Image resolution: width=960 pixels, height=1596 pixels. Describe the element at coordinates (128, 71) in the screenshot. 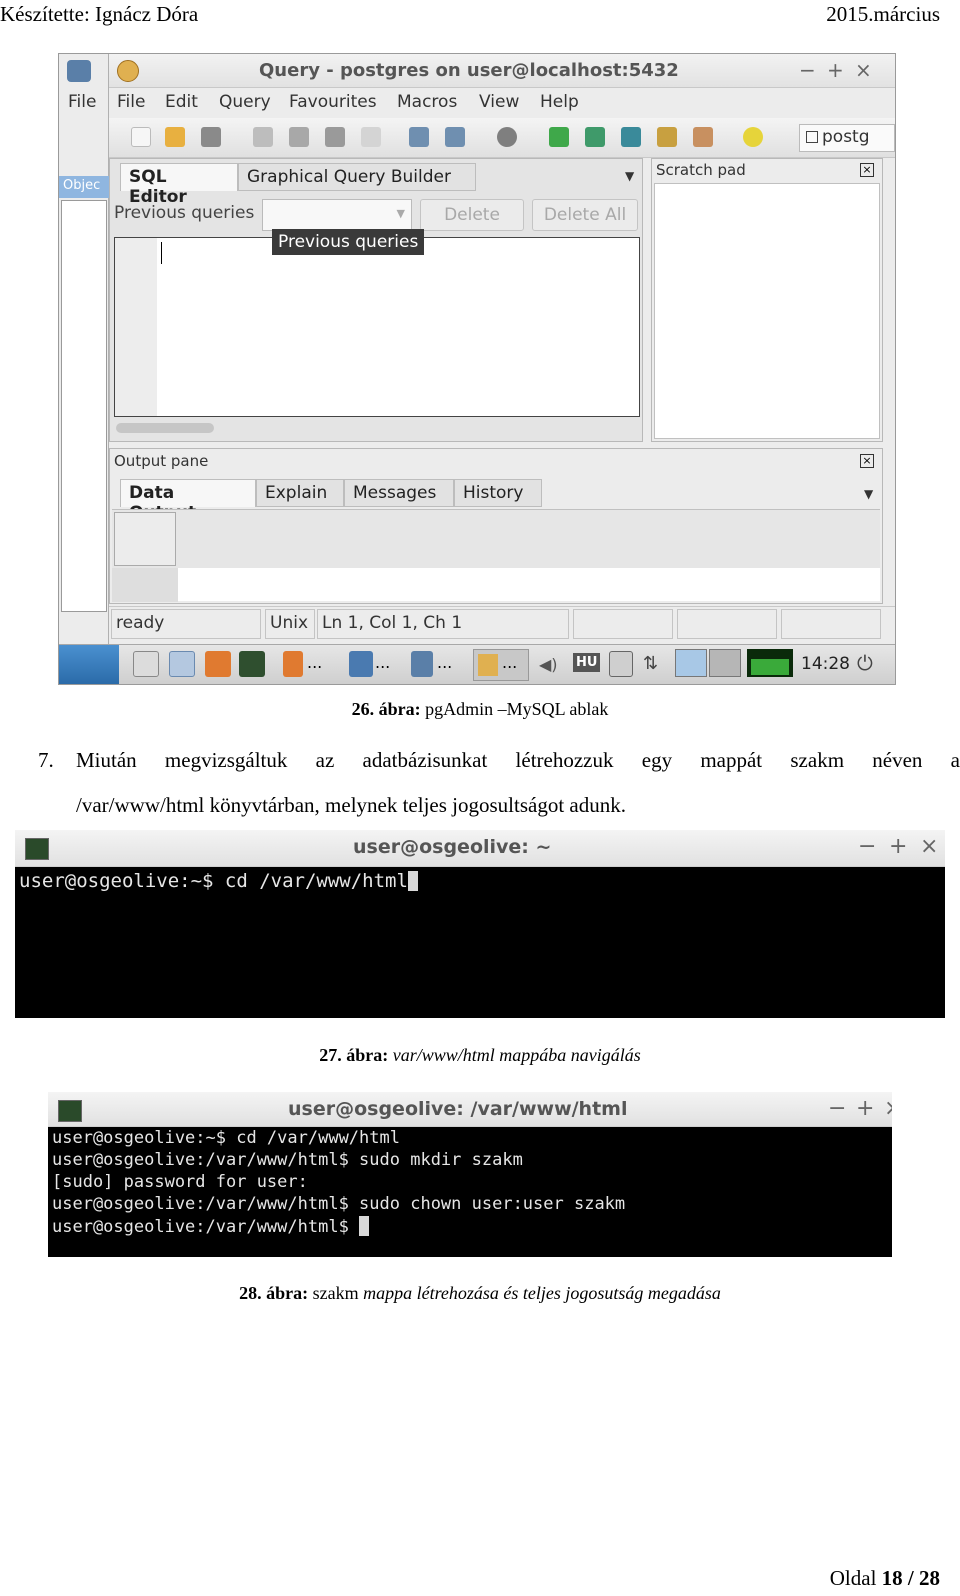

I see `app-icon` at that location.